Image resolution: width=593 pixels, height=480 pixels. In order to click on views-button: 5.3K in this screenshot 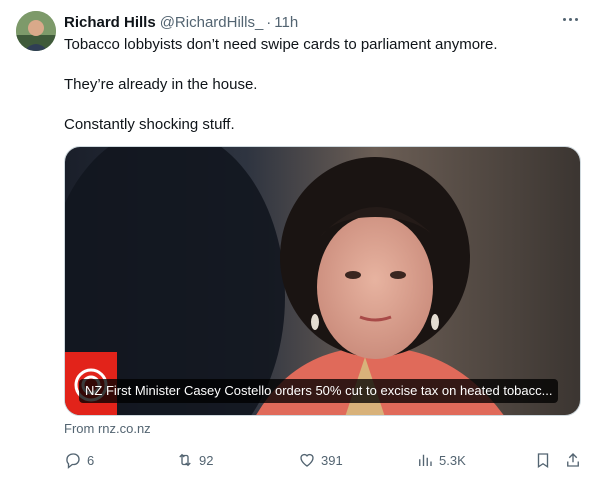, I will do `click(441, 460)`.